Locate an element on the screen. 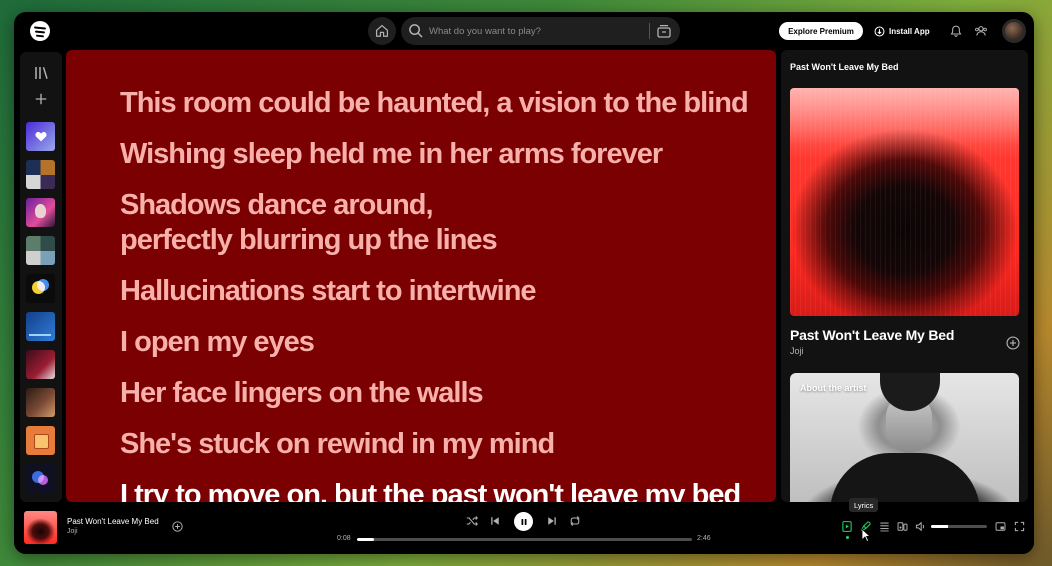 The image size is (1052, 566). volume-fill is located at coordinates (939, 526).